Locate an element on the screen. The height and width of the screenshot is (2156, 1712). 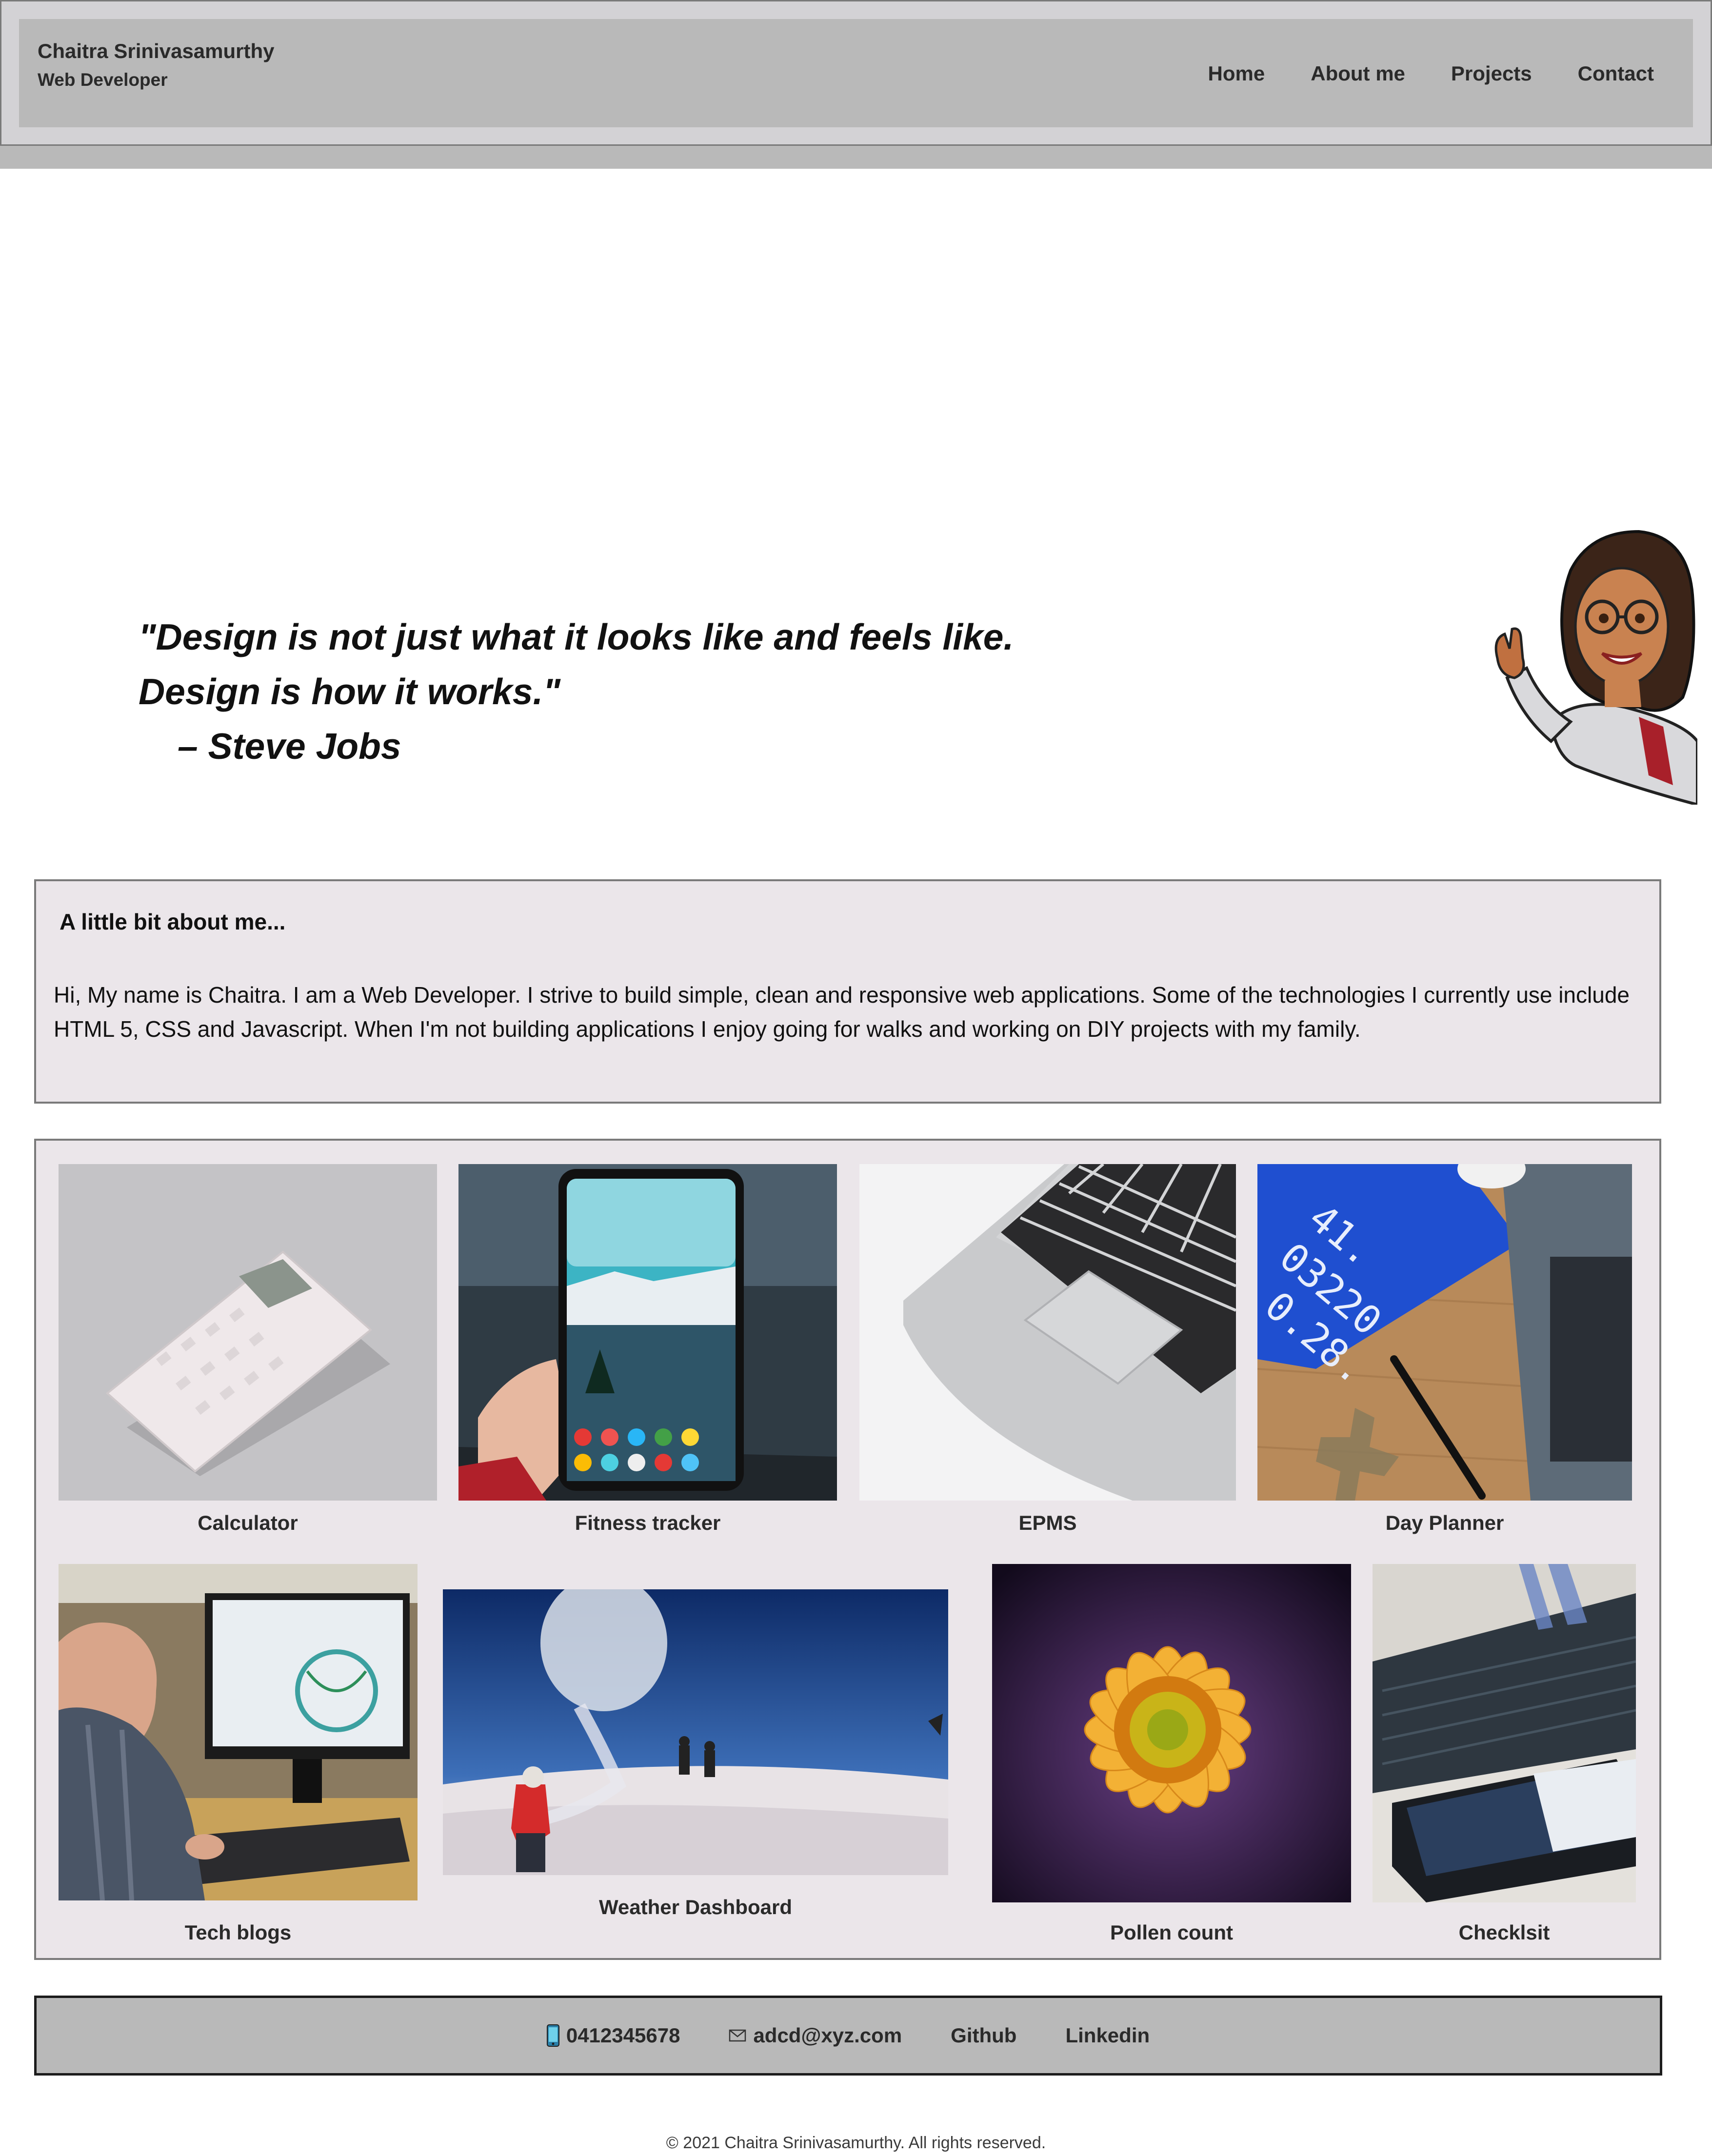
project-label: Day Planner is located at coordinates (1444, 1523).